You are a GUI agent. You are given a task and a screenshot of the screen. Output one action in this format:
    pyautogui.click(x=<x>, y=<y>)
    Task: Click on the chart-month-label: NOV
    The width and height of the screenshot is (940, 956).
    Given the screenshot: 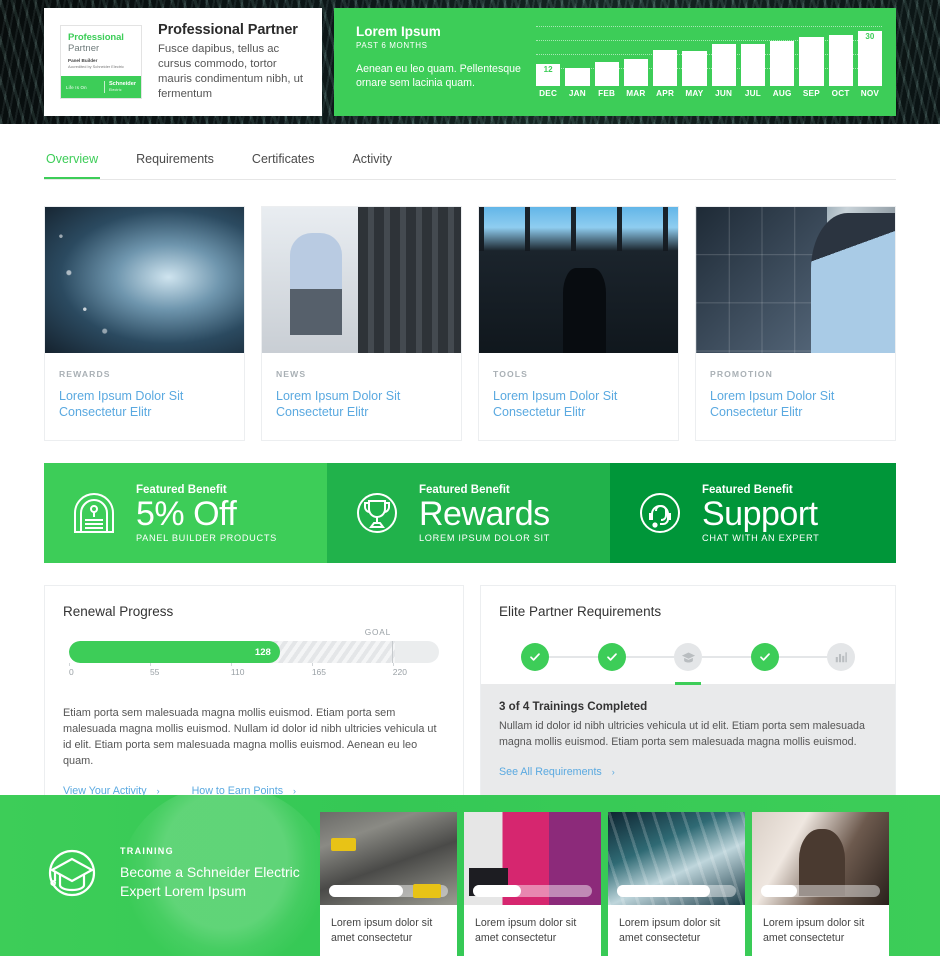 What is the action you would take?
    pyautogui.click(x=870, y=93)
    